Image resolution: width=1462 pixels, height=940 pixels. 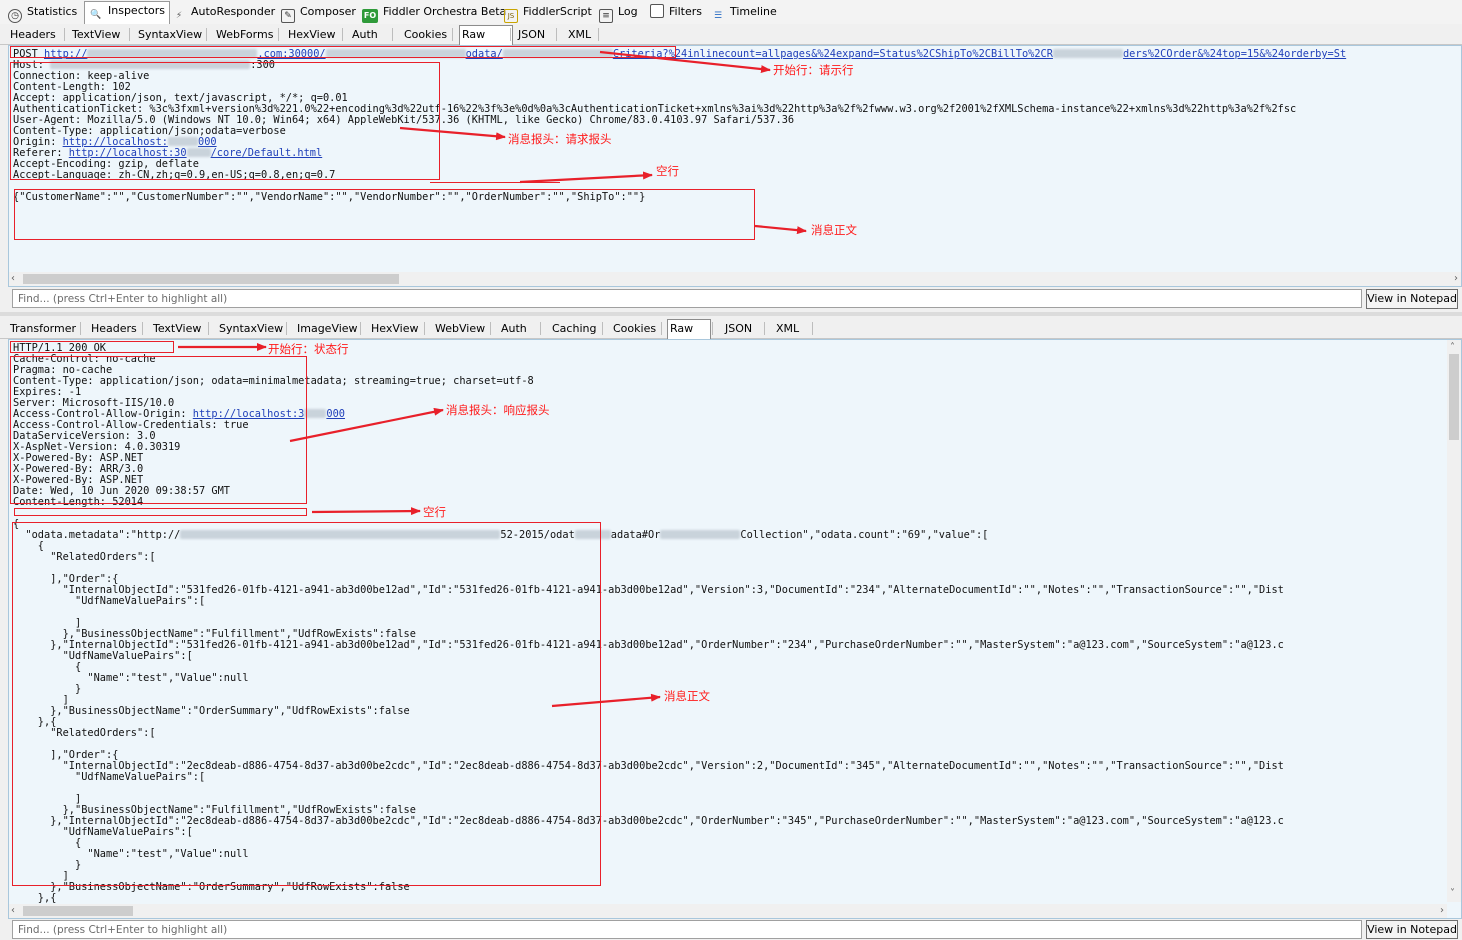 I want to click on annotation-request-blank-line: 空行, so click(x=667, y=171).